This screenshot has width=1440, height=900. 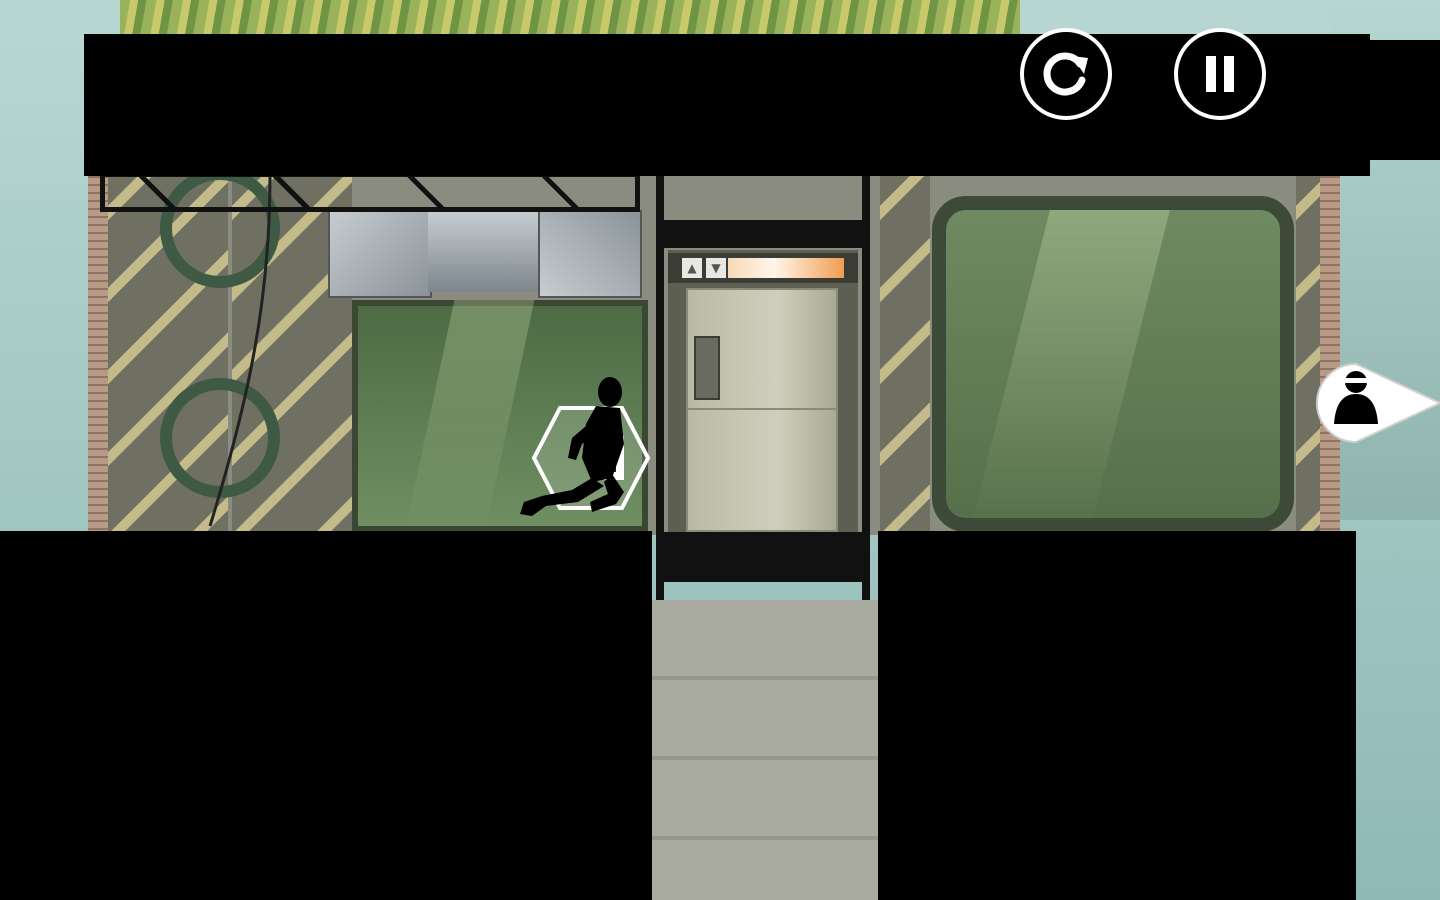 I want to click on player-runner-silhouette, so click(x=572, y=446).